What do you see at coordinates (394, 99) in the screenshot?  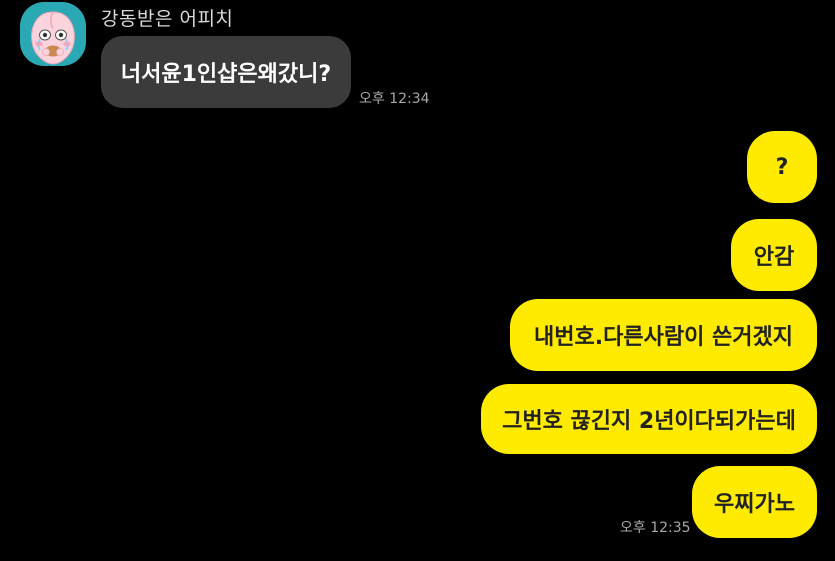 I see `received-message-time: 오후 12:34` at bounding box center [394, 99].